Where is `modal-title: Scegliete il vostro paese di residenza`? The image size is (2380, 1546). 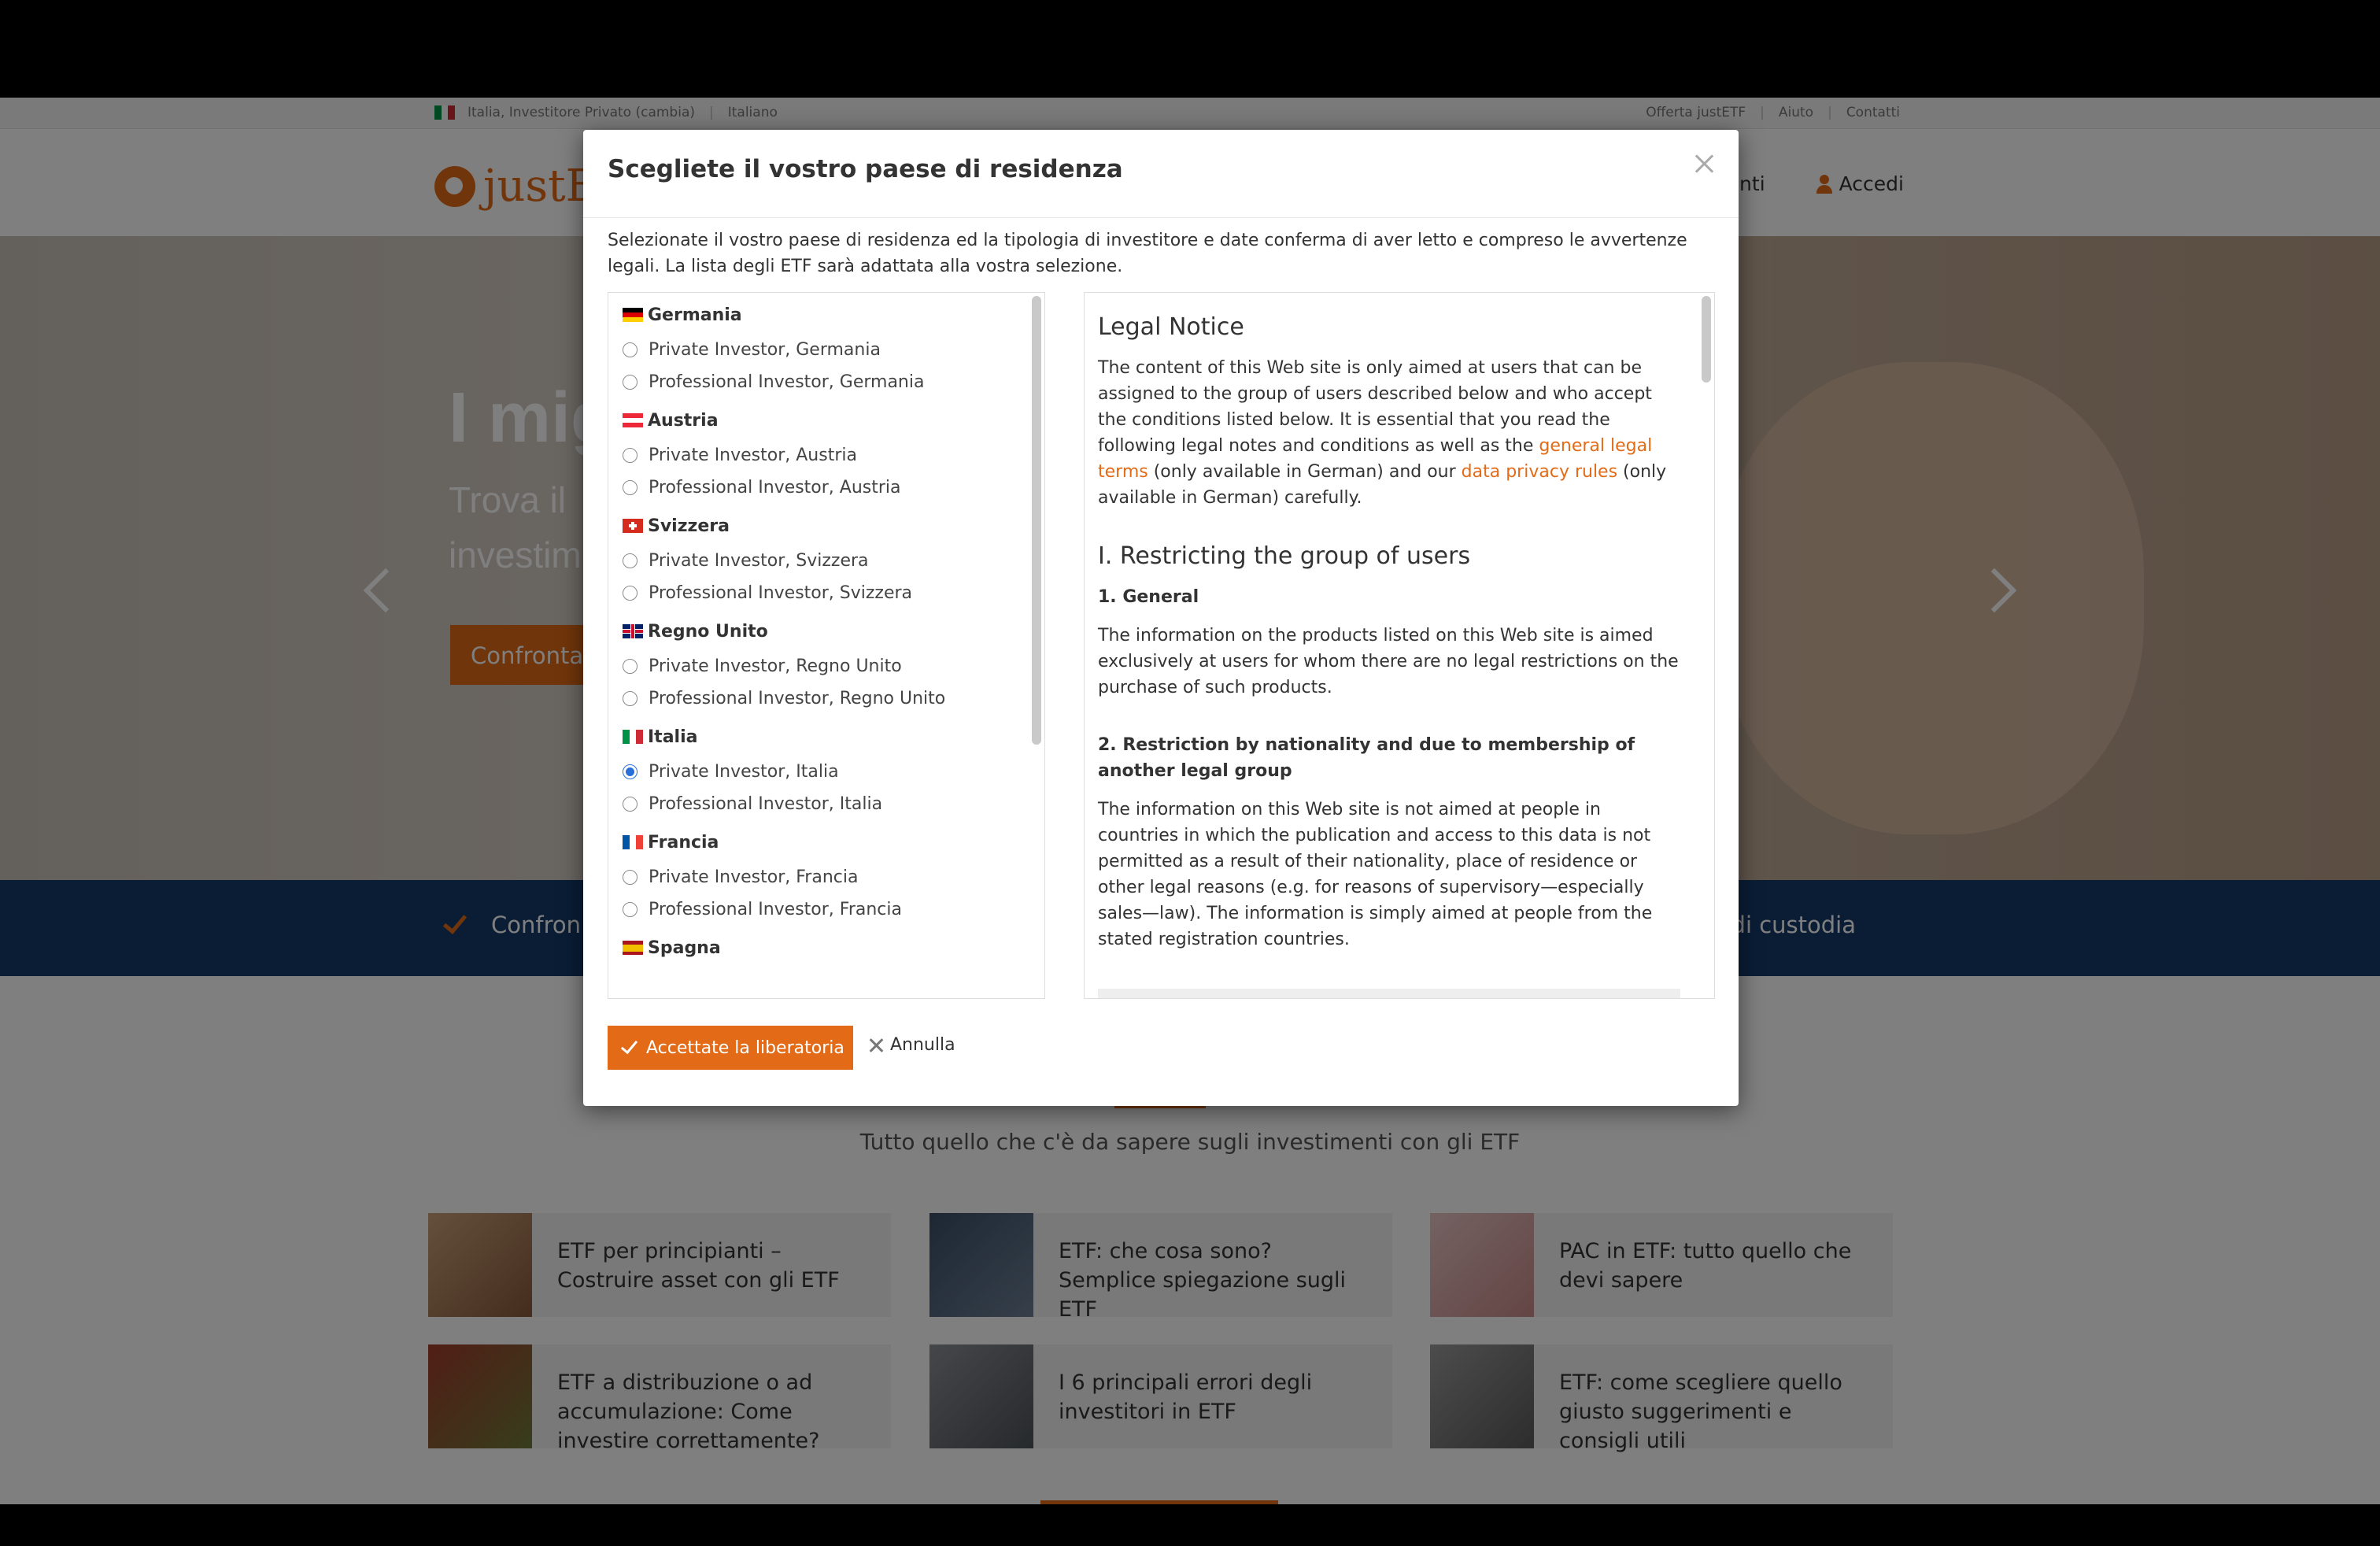
modal-title: Scegliete il vostro paese di residenza is located at coordinates (865, 169).